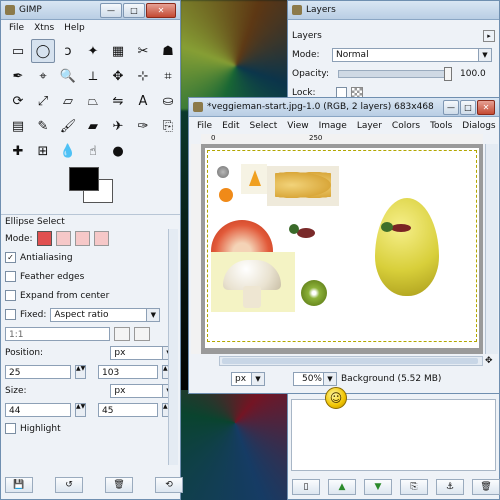 The height and width of the screenshot is (500, 500). I want to click on color-select-icon: ▦, so click(118, 51).